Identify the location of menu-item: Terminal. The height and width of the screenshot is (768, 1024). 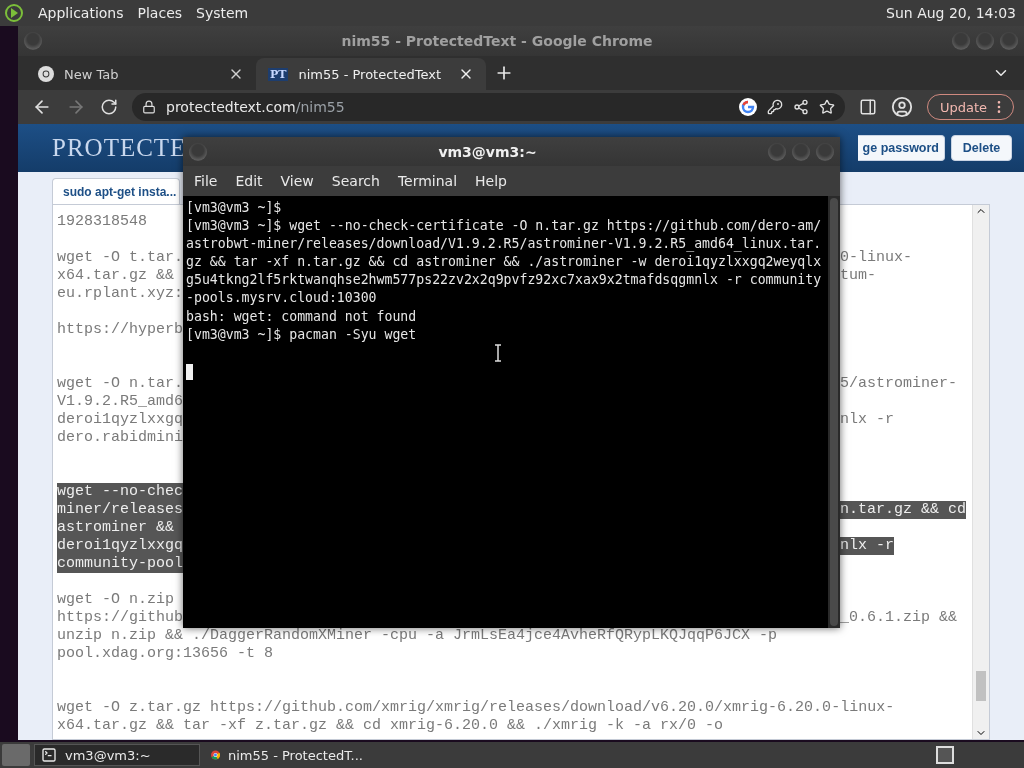
(427, 181).